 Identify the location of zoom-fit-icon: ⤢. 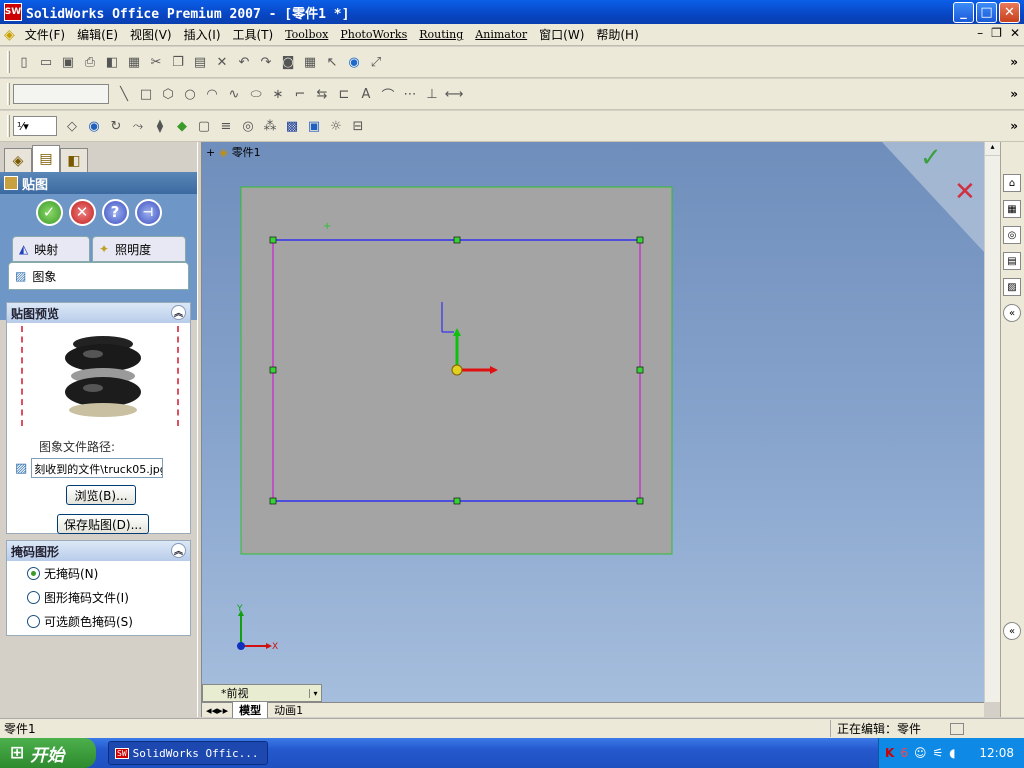
(376, 62).